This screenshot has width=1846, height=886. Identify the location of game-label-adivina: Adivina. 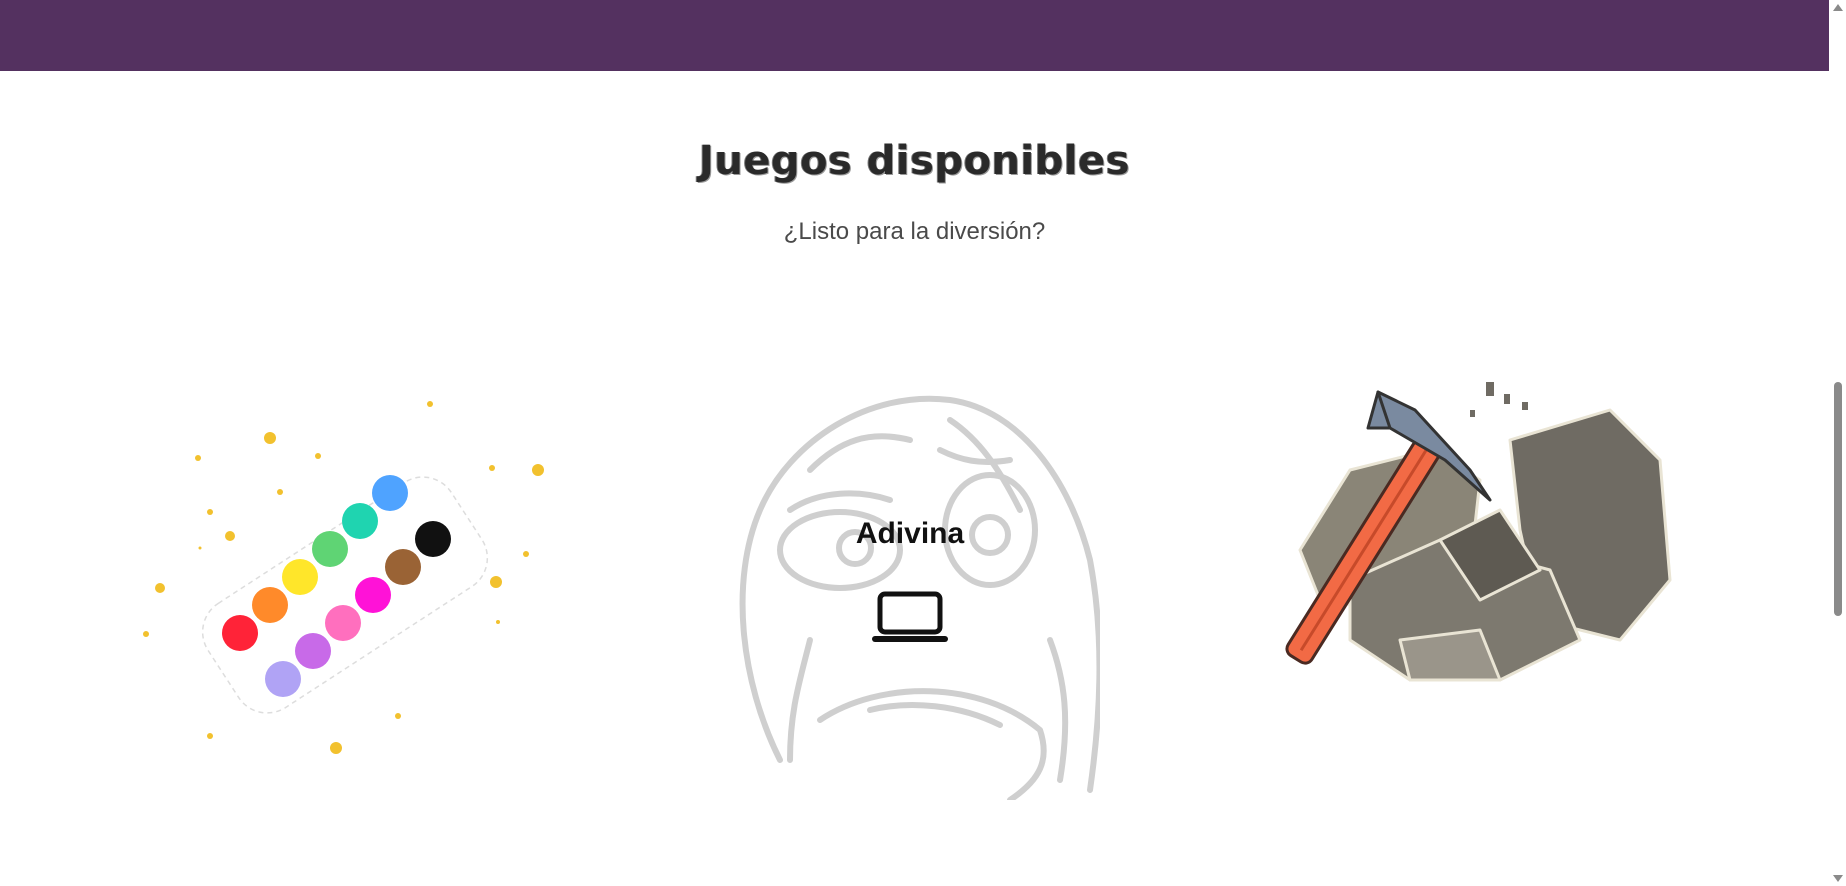
(910, 533).